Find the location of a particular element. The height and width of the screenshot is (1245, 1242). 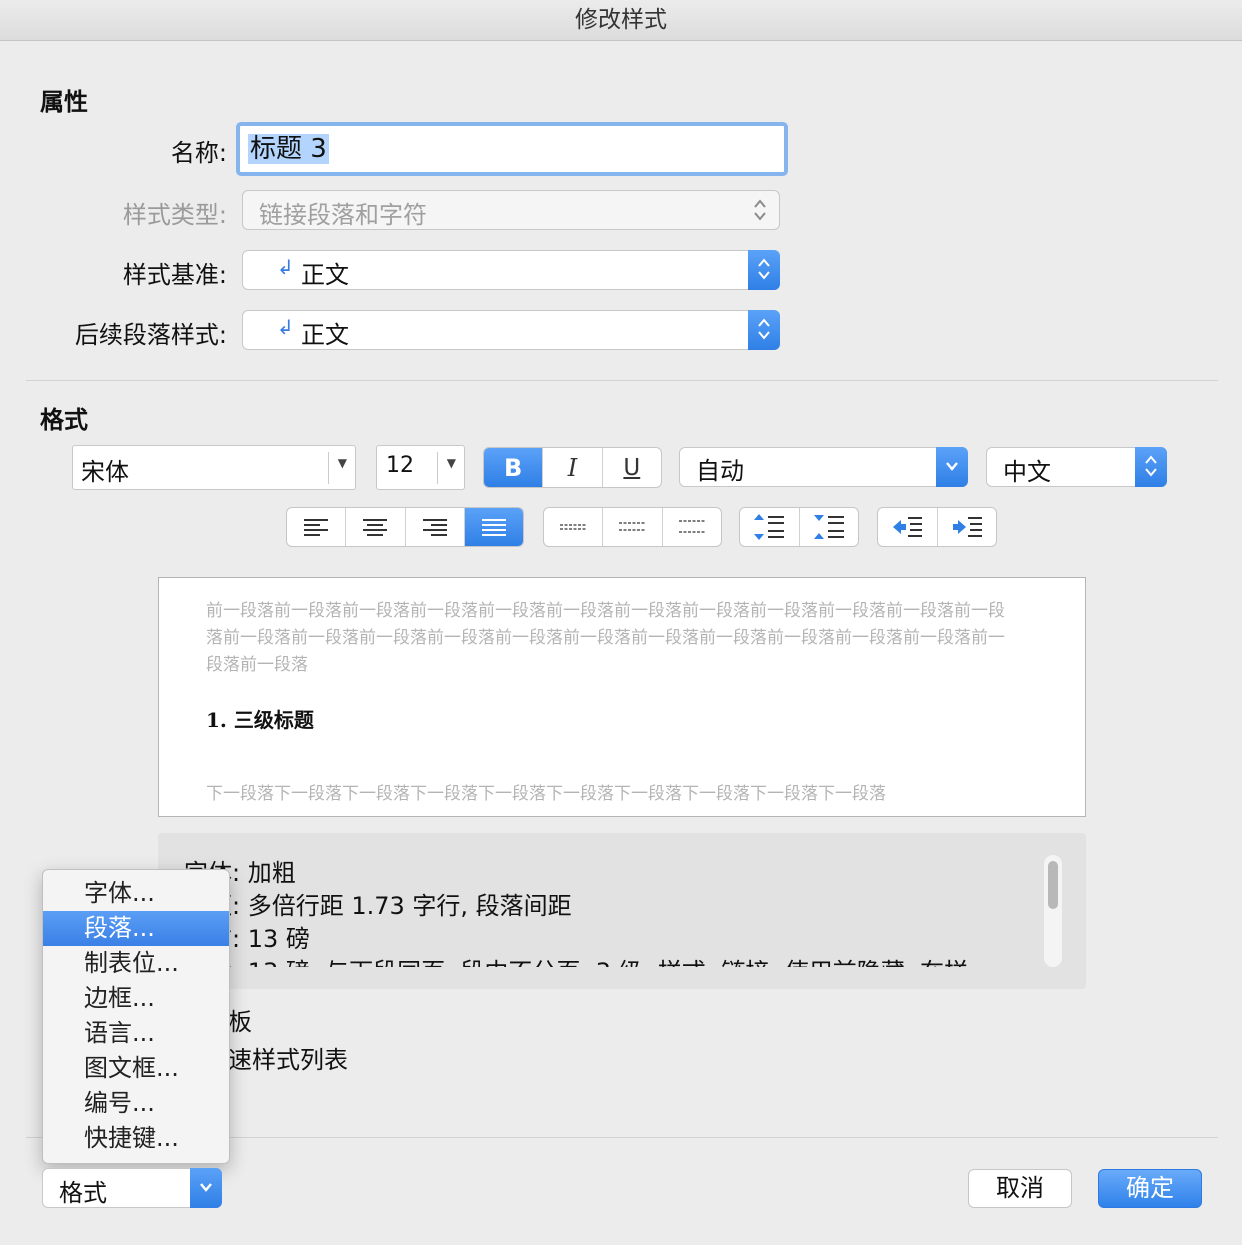

align-left-icon is located at coordinates (316, 527).